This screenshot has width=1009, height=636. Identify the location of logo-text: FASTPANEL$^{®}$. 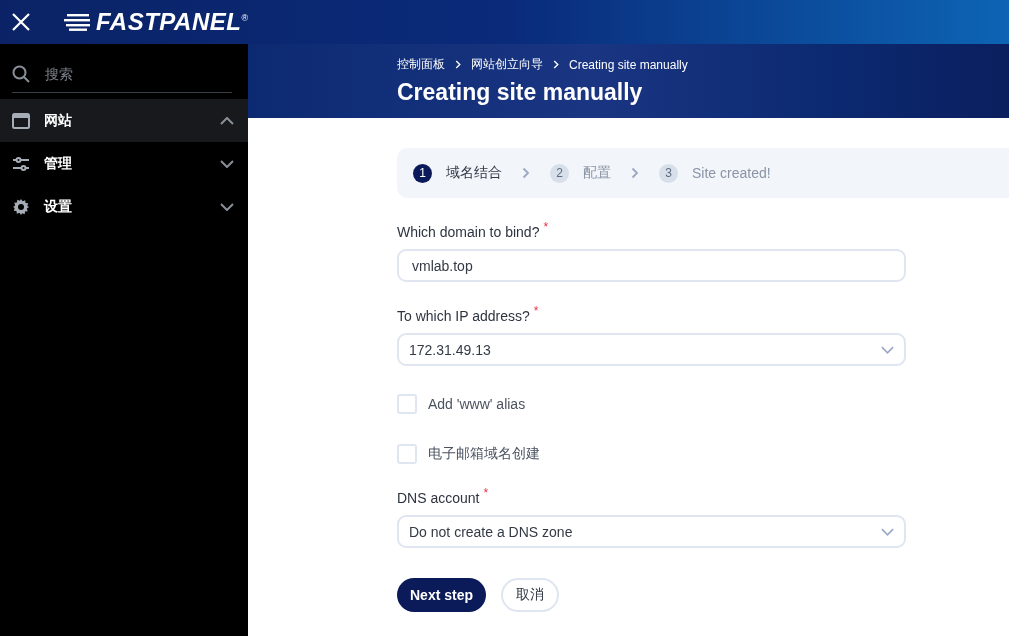
(172, 22).